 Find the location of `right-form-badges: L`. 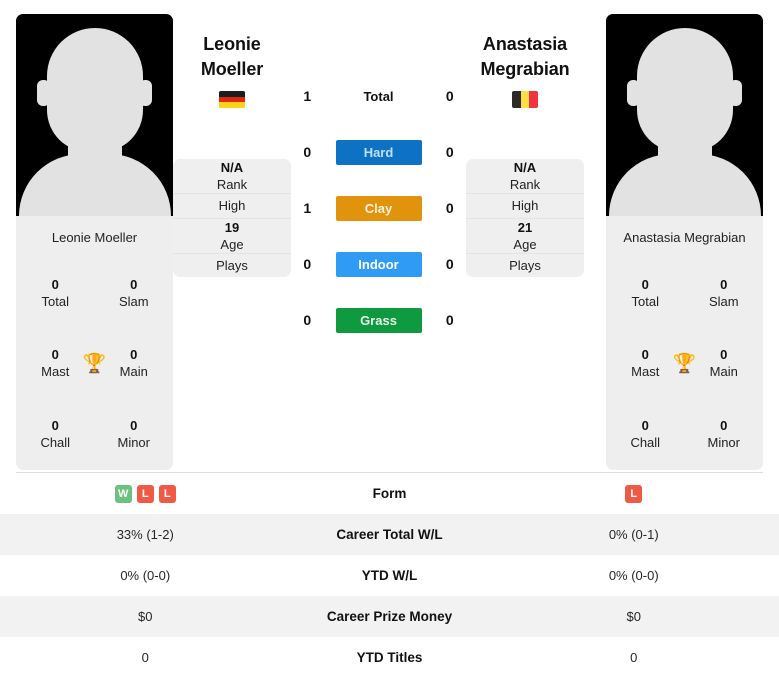

right-form-badges: L is located at coordinates (634, 493).